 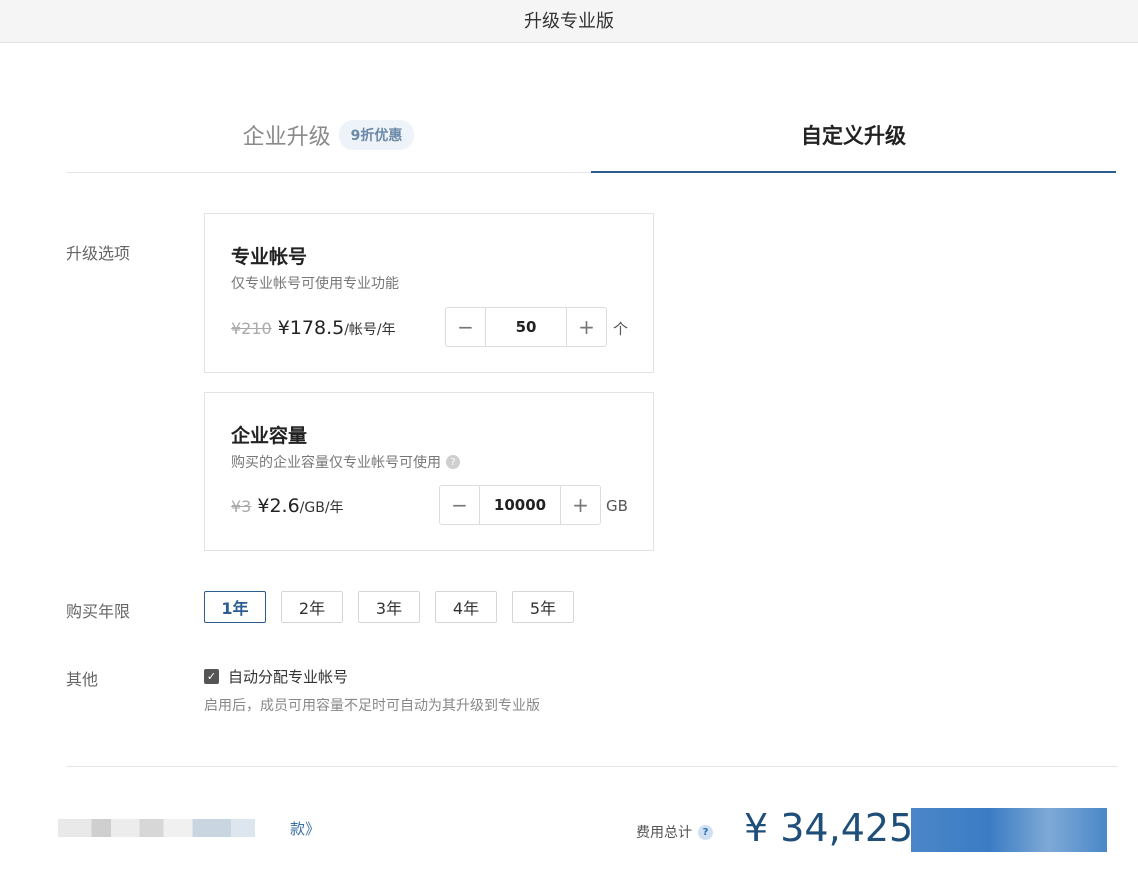 I want to click on pro-accounts-quantity-input, so click(x=526, y=327).